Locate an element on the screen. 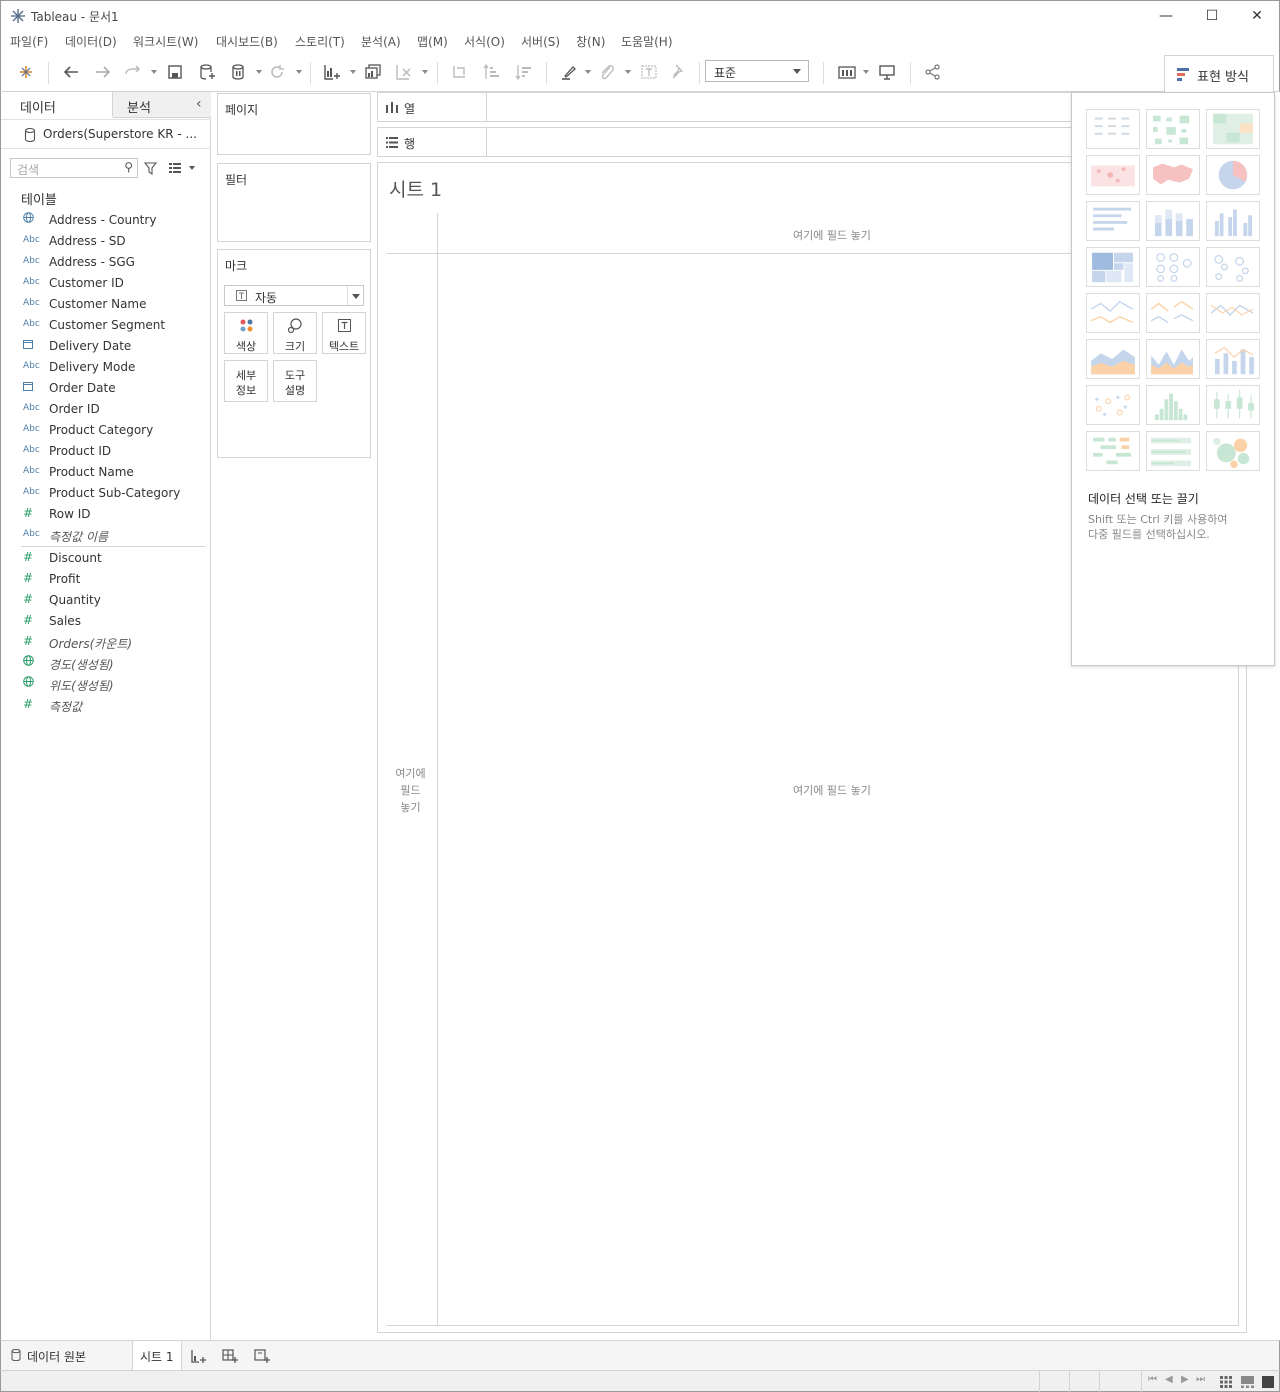  measure-field: 위도(생성됨) is located at coordinates (106, 684).